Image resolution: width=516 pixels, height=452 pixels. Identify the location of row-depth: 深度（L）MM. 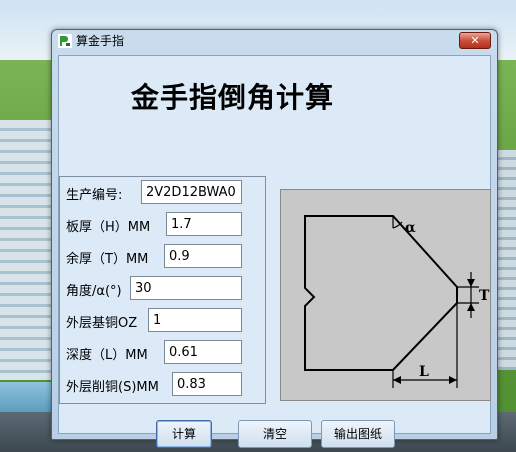
(163, 352).